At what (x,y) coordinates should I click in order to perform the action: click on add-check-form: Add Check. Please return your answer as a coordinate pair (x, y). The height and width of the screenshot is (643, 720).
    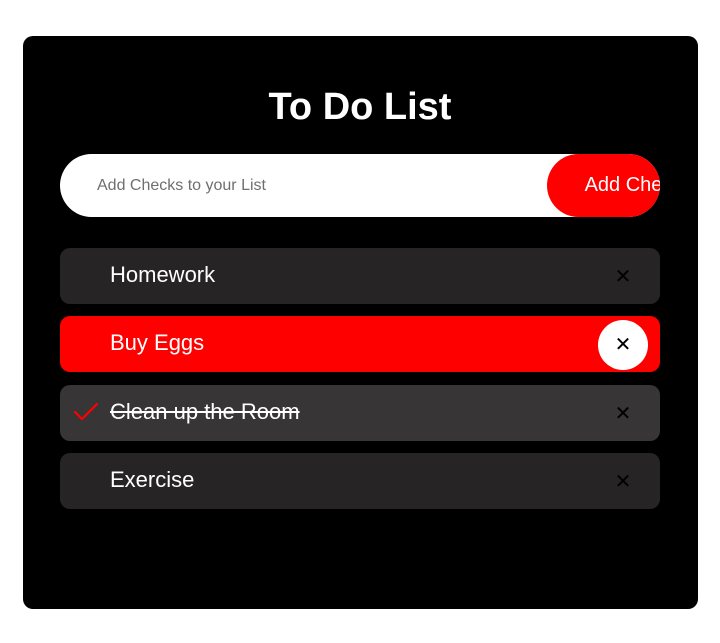
    Looking at the image, I should click on (360, 185).